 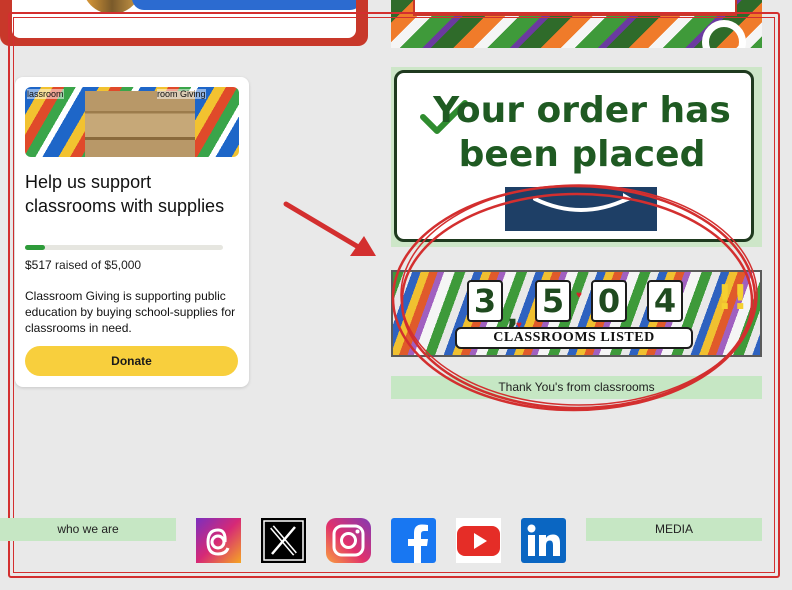 What do you see at coordinates (88, 529) in the screenshot?
I see `who-we-are-link: who we are` at bounding box center [88, 529].